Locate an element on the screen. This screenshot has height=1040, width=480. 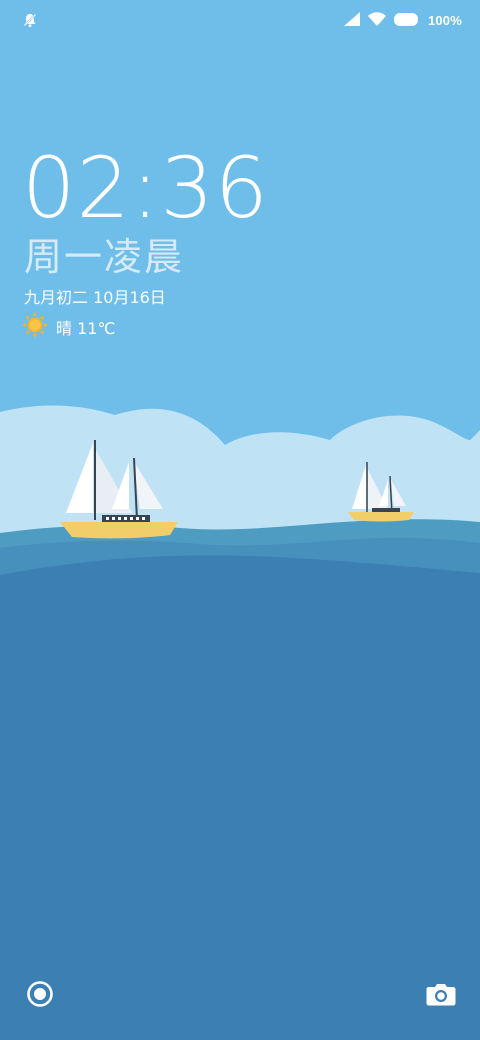
lockscreen-day-period: 周一凌晨 is located at coordinates (104, 257).